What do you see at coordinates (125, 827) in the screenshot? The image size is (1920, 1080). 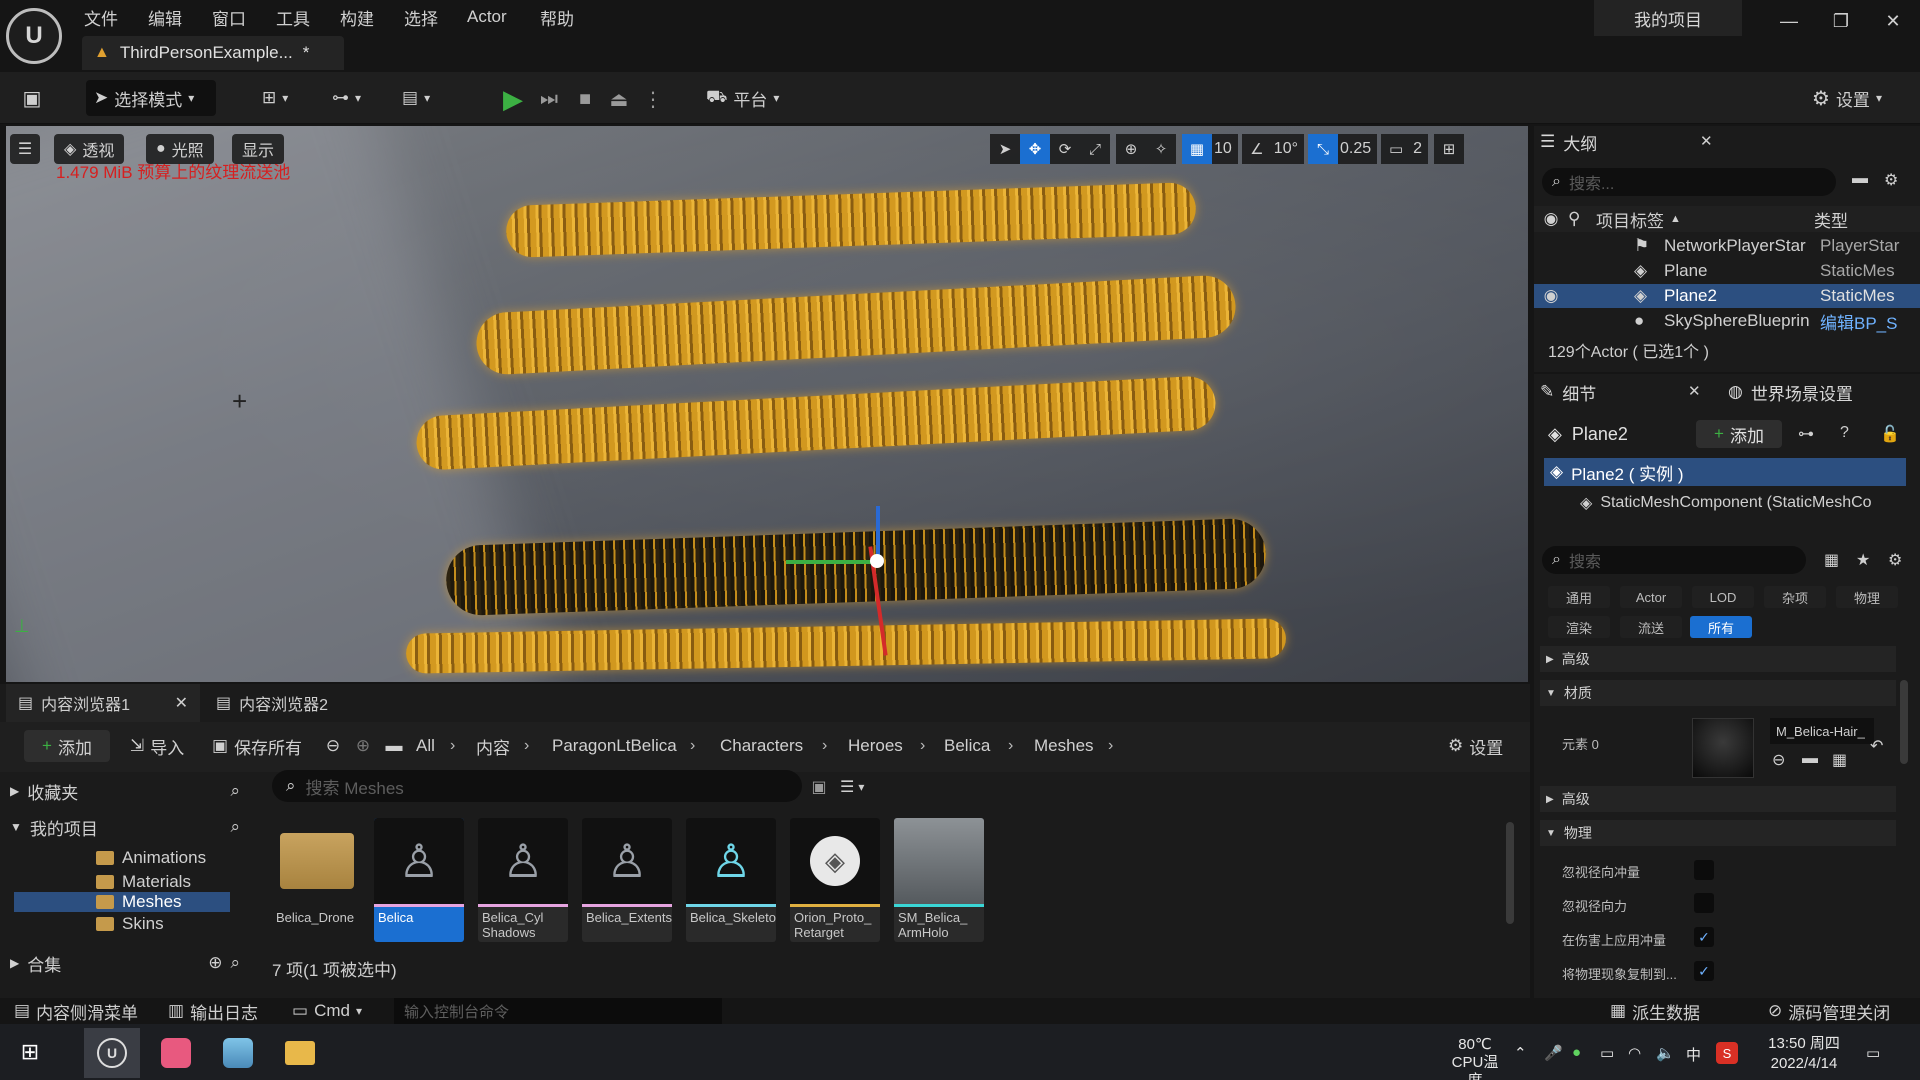 I see `project-header: ▼ 我的项目 ⌕` at bounding box center [125, 827].